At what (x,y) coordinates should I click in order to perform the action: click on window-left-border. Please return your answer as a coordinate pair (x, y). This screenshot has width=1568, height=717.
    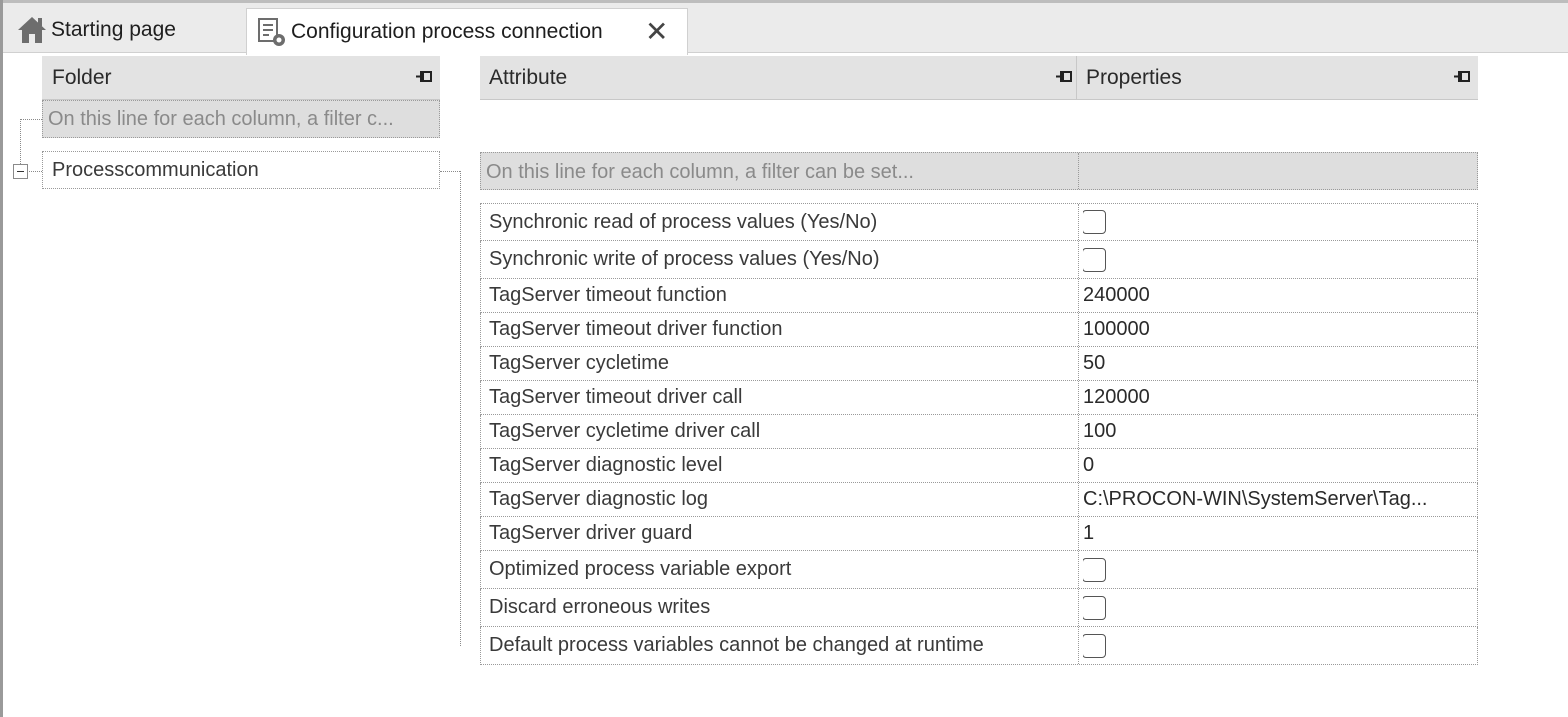
    Looking at the image, I should click on (1, 358).